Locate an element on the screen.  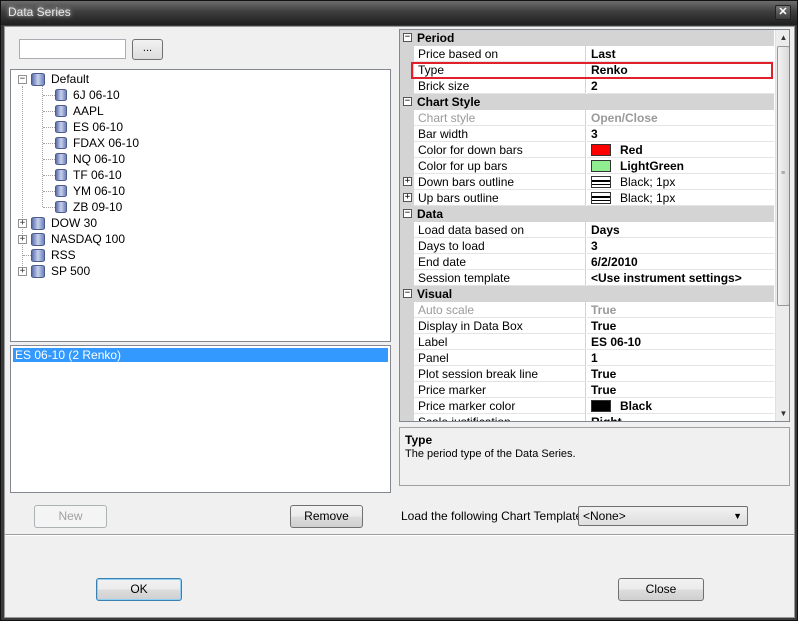
prop-row-down-outline: + Down bars outline Black; 1px is located at coordinates (587, 182).